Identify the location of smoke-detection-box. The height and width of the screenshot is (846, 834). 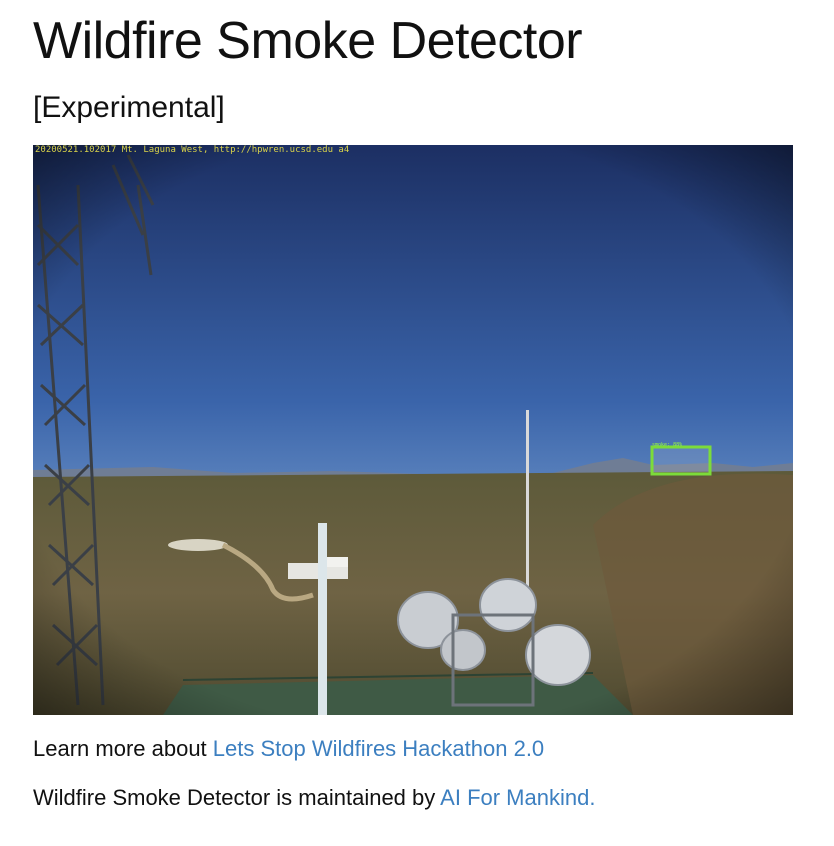
(681, 460).